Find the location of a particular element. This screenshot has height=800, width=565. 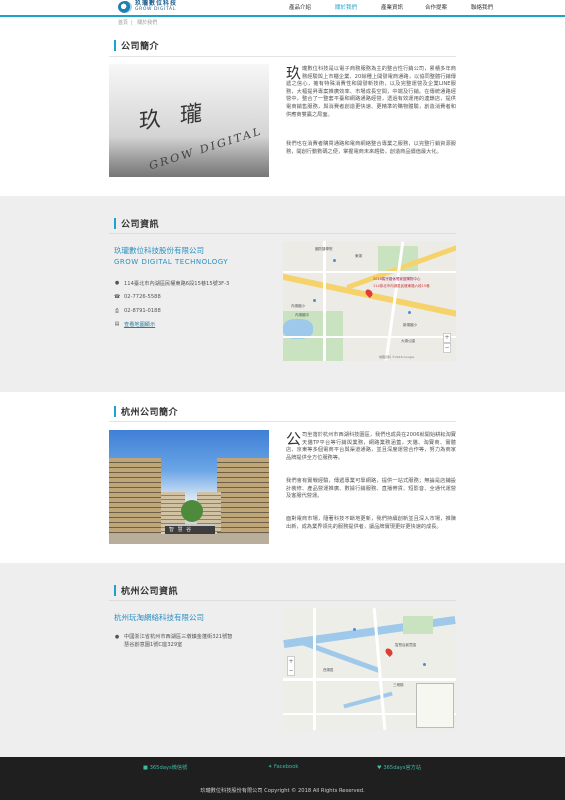

nav-contact: 聯絡我們 is located at coordinates (482, 7).